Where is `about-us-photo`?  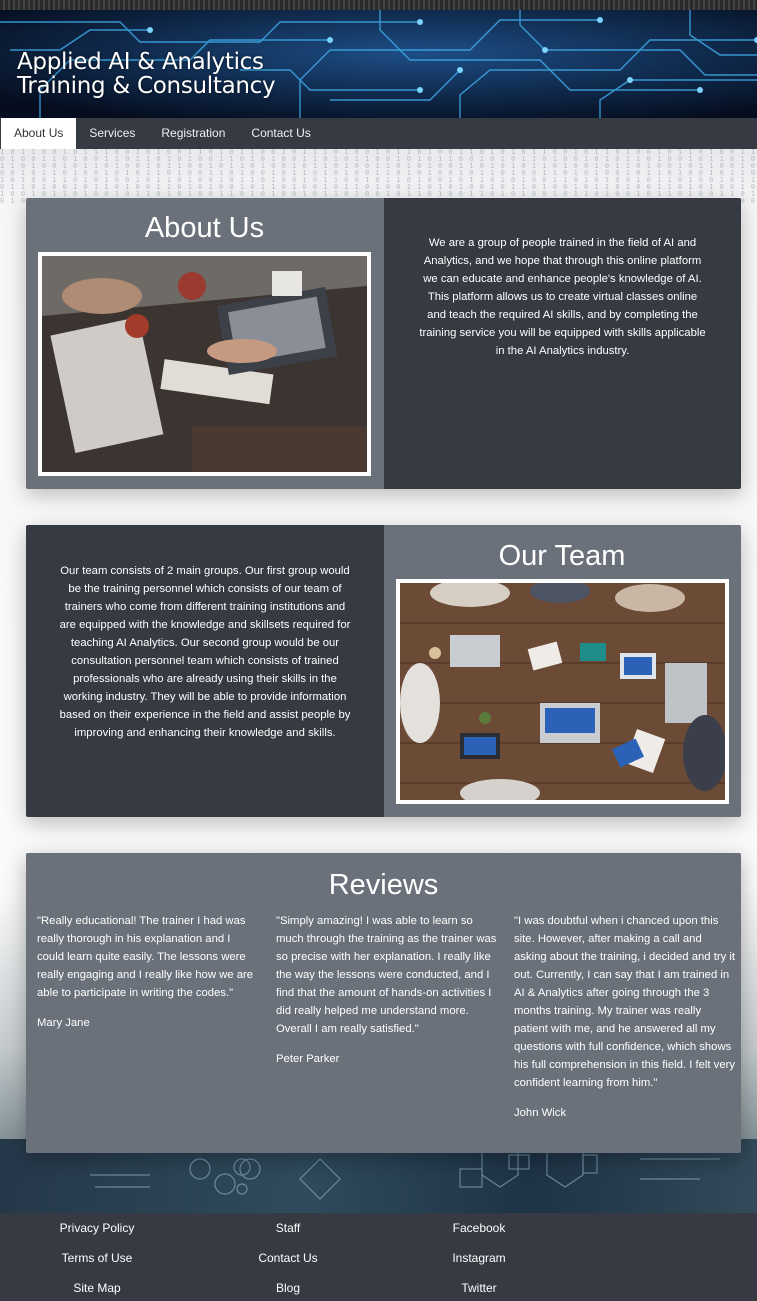 about-us-photo is located at coordinates (204, 364).